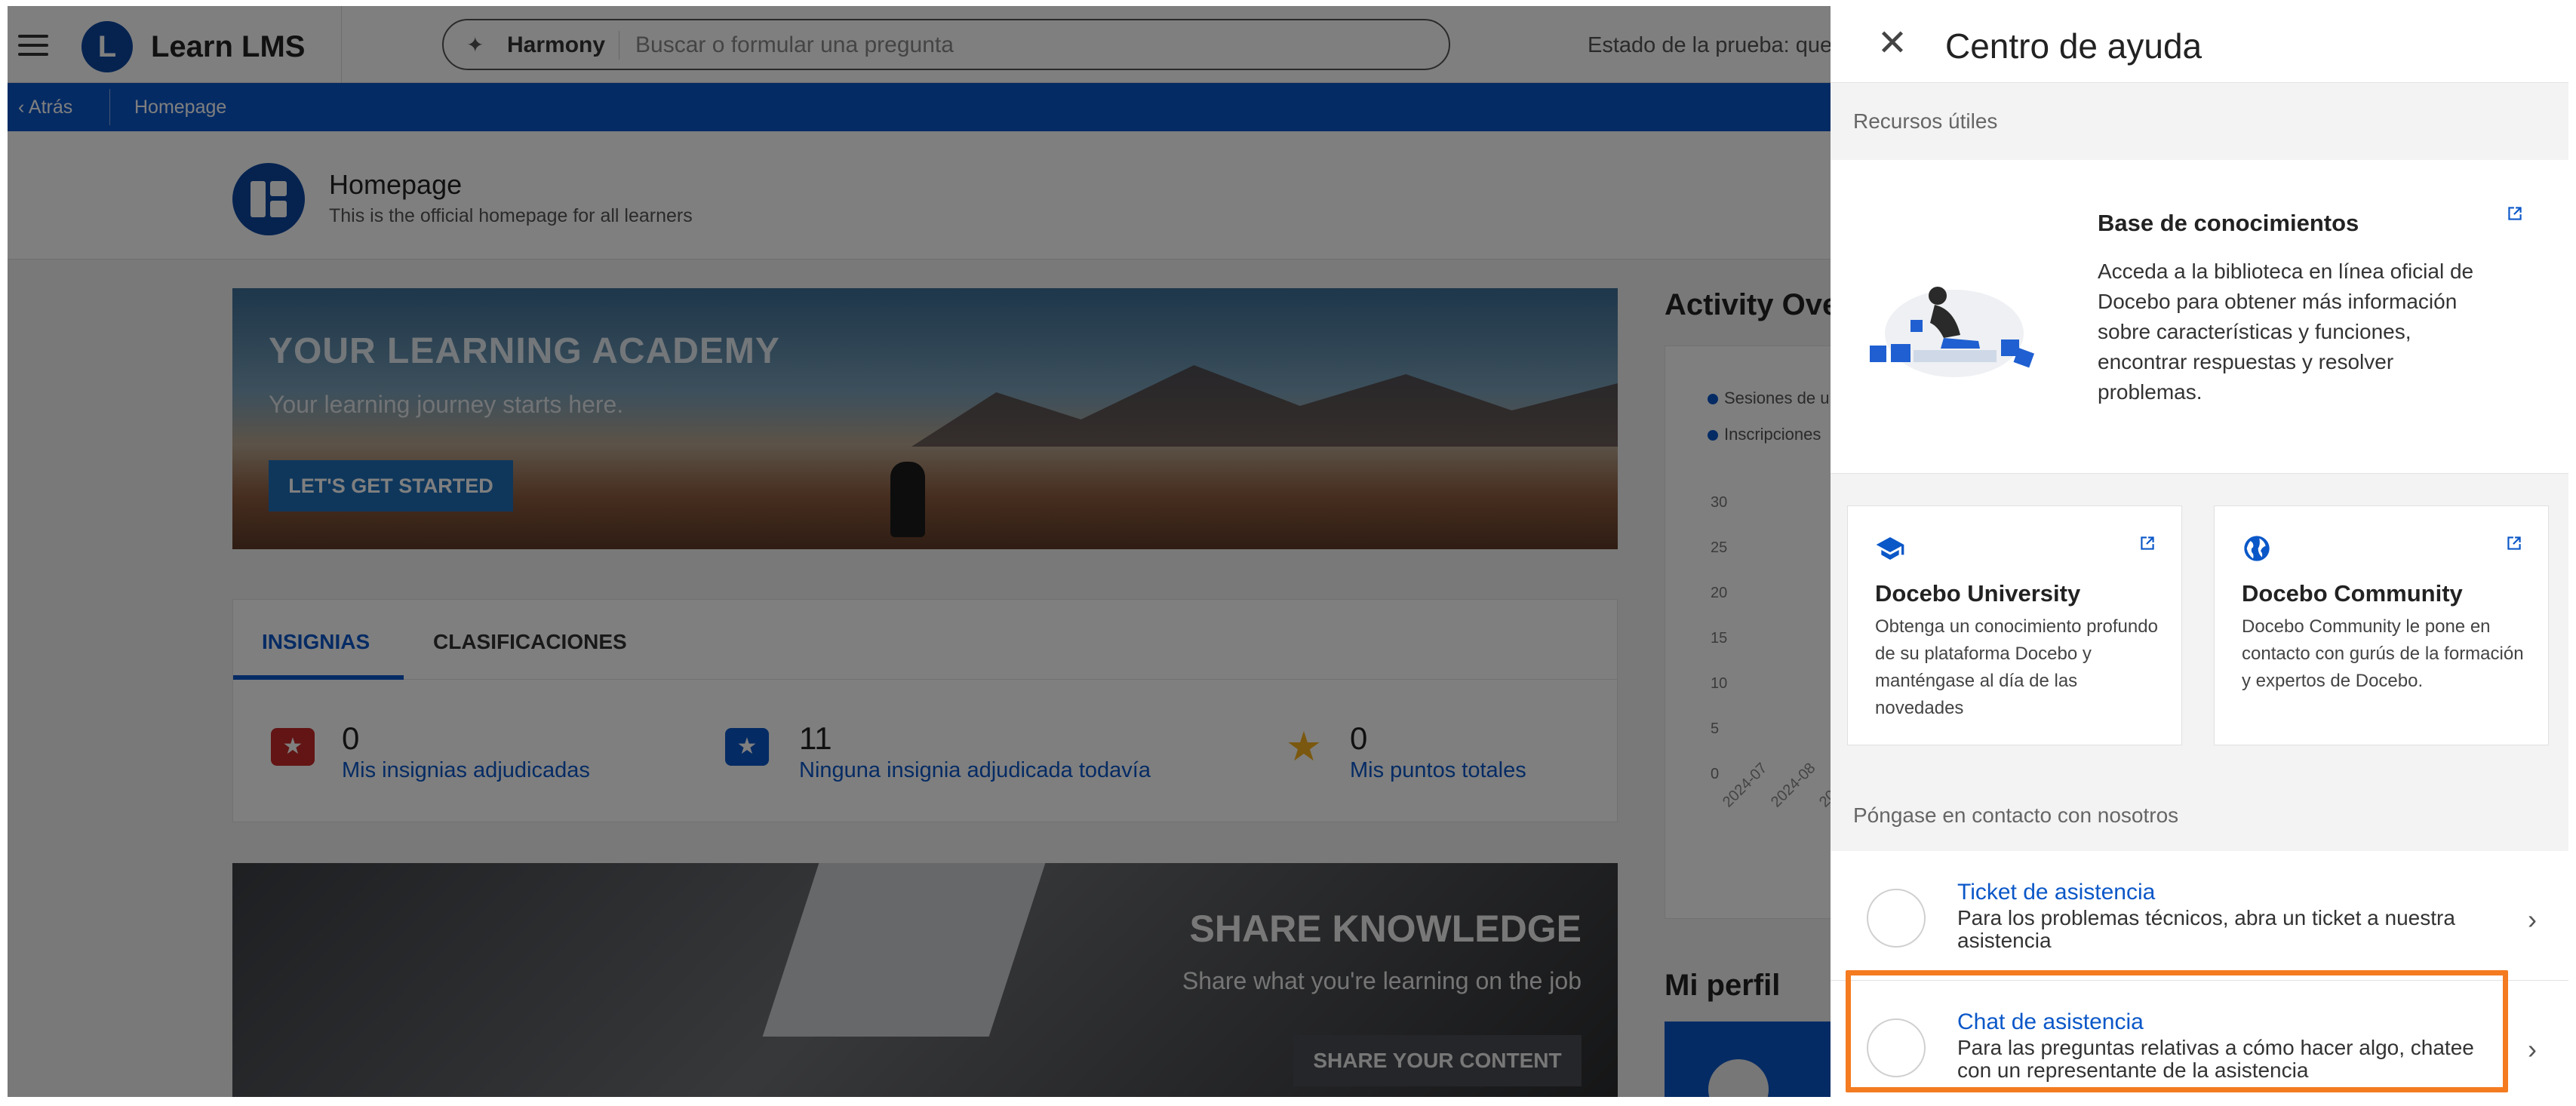 The height and width of the screenshot is (1106, 2576). Describe the element at coordinates (2050, 1021) in the screenshot. I see `contact-title: Chat de asistencia` at that location.